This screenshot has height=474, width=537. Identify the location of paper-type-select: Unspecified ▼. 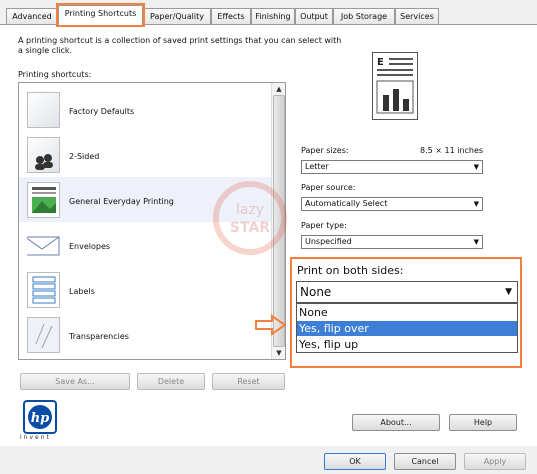
(392, 242).